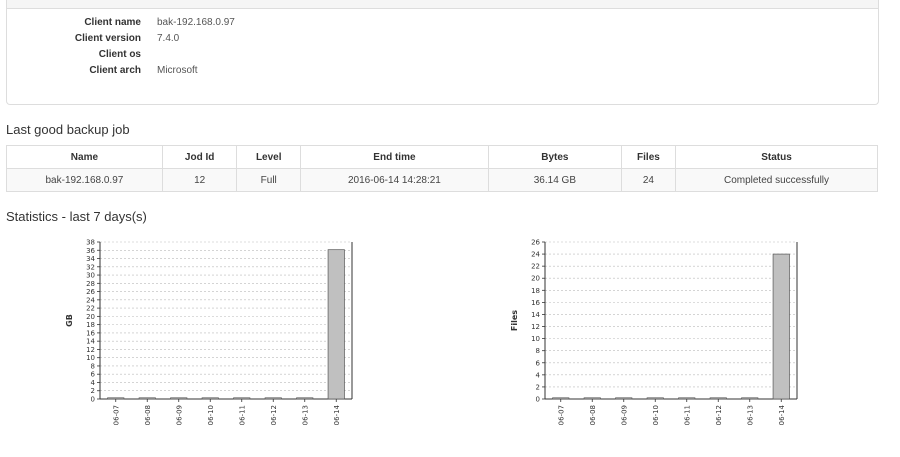  Describe the element at coordinates (93, 383) in the screenshot. I see `gb-ytick-label: 4` at that location.